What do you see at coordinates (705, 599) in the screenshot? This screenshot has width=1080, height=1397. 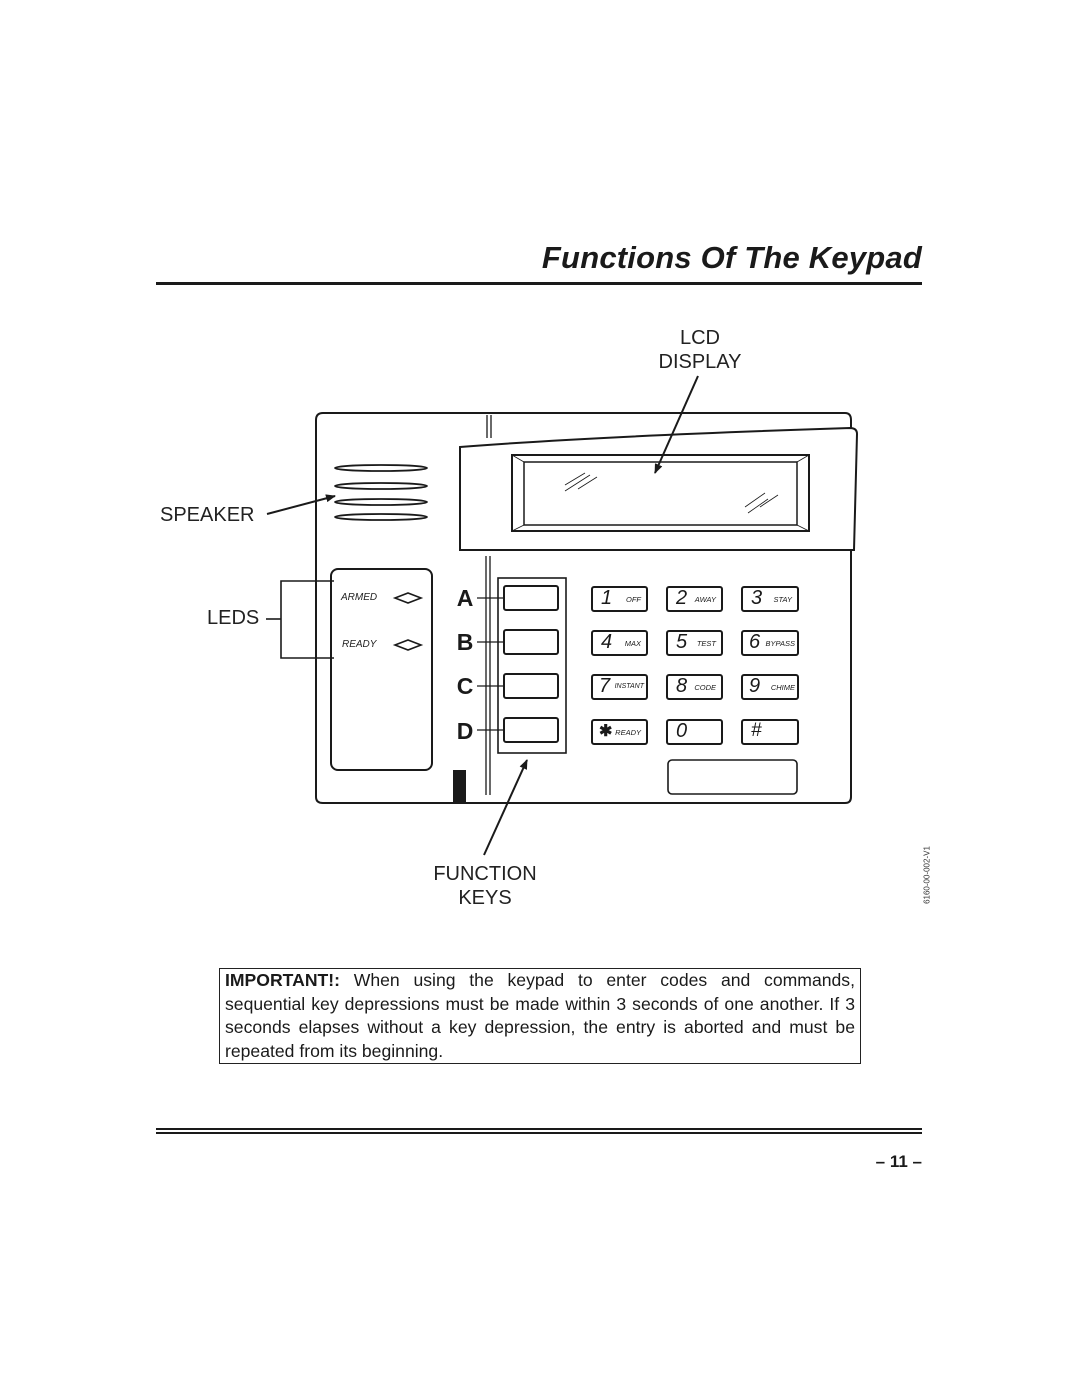 I see `key-function-label: AWAY` at bounding box center [705, 599].